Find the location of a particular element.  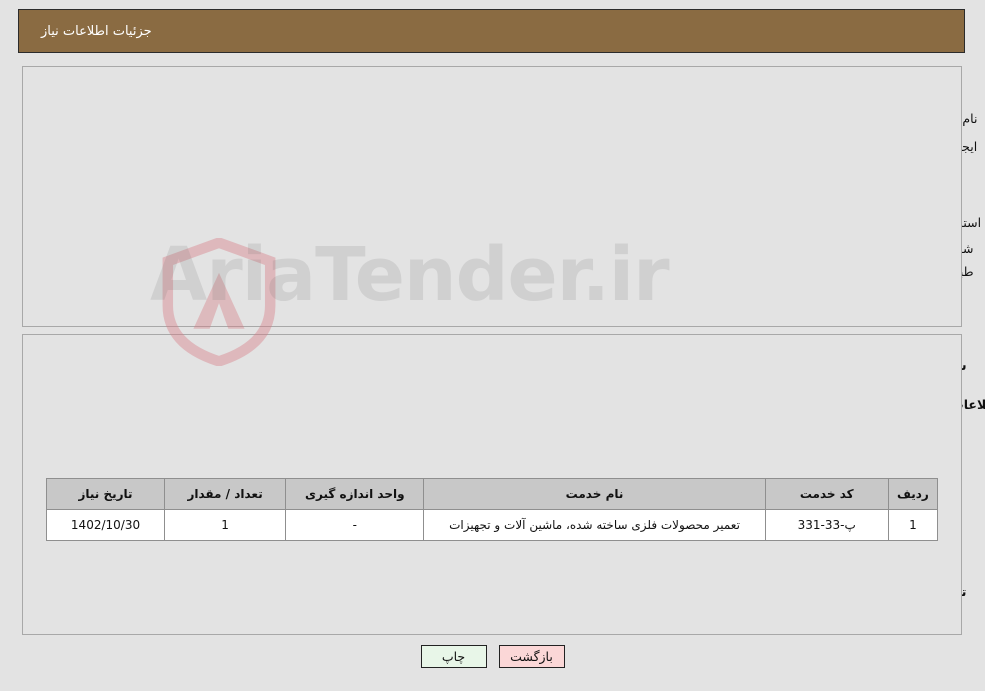

page-title: جزئیات اطلاعات نیاز is located at coordinates (96, 31).